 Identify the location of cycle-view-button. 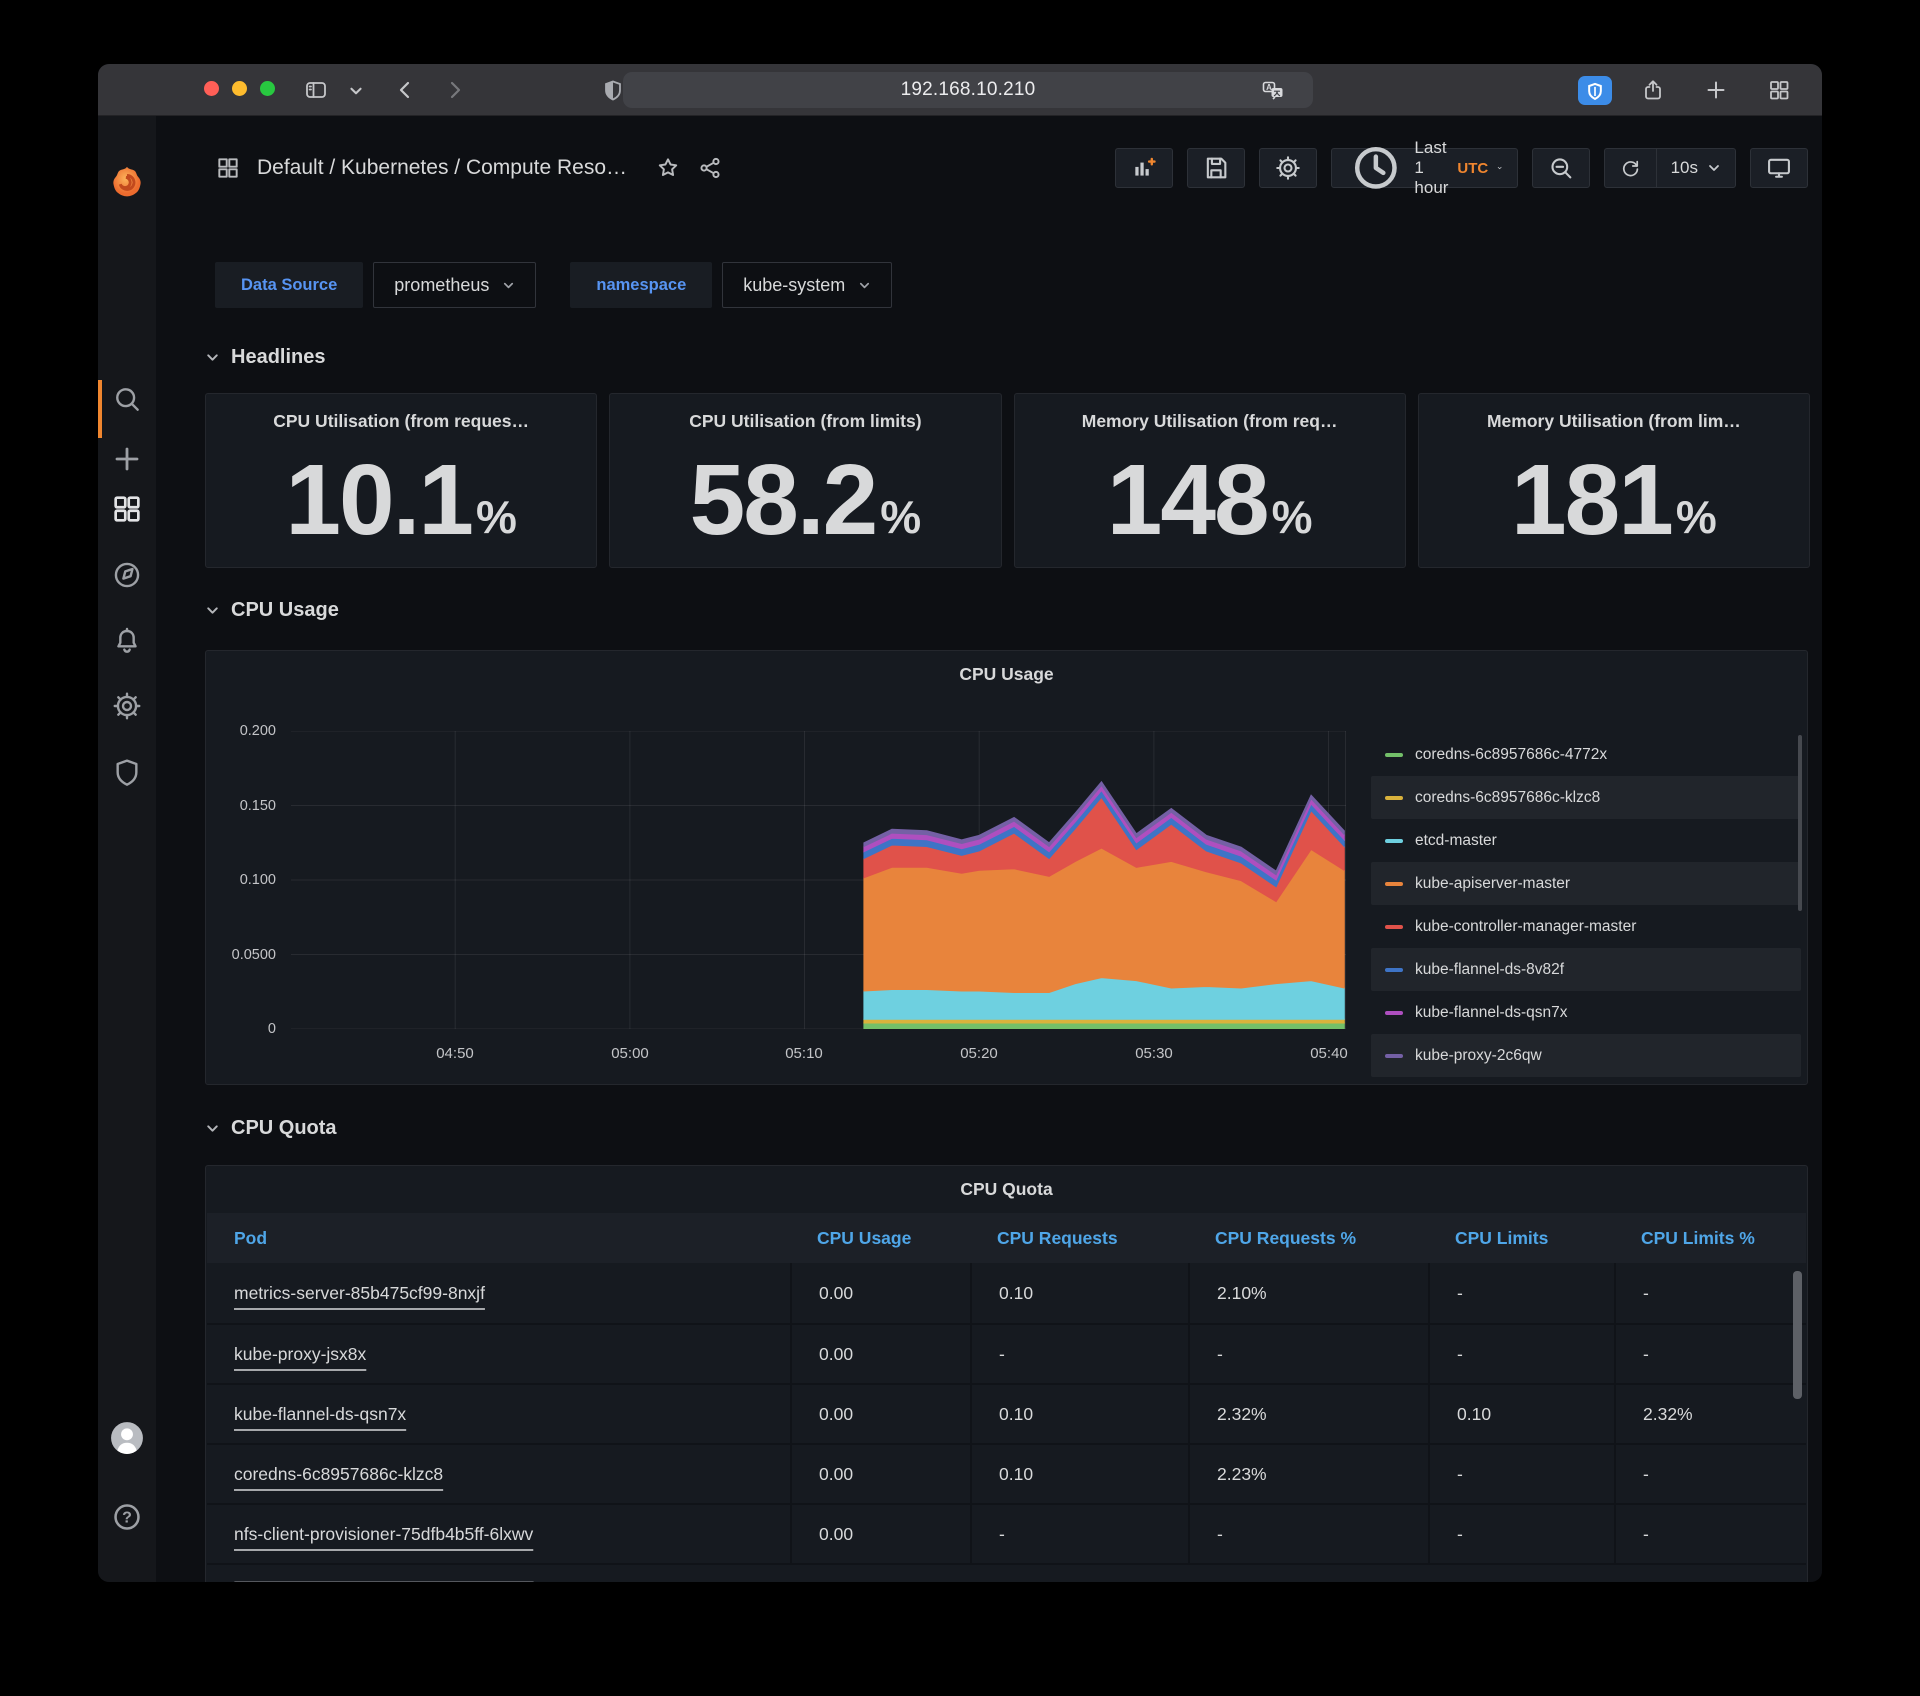
(1779, 168).